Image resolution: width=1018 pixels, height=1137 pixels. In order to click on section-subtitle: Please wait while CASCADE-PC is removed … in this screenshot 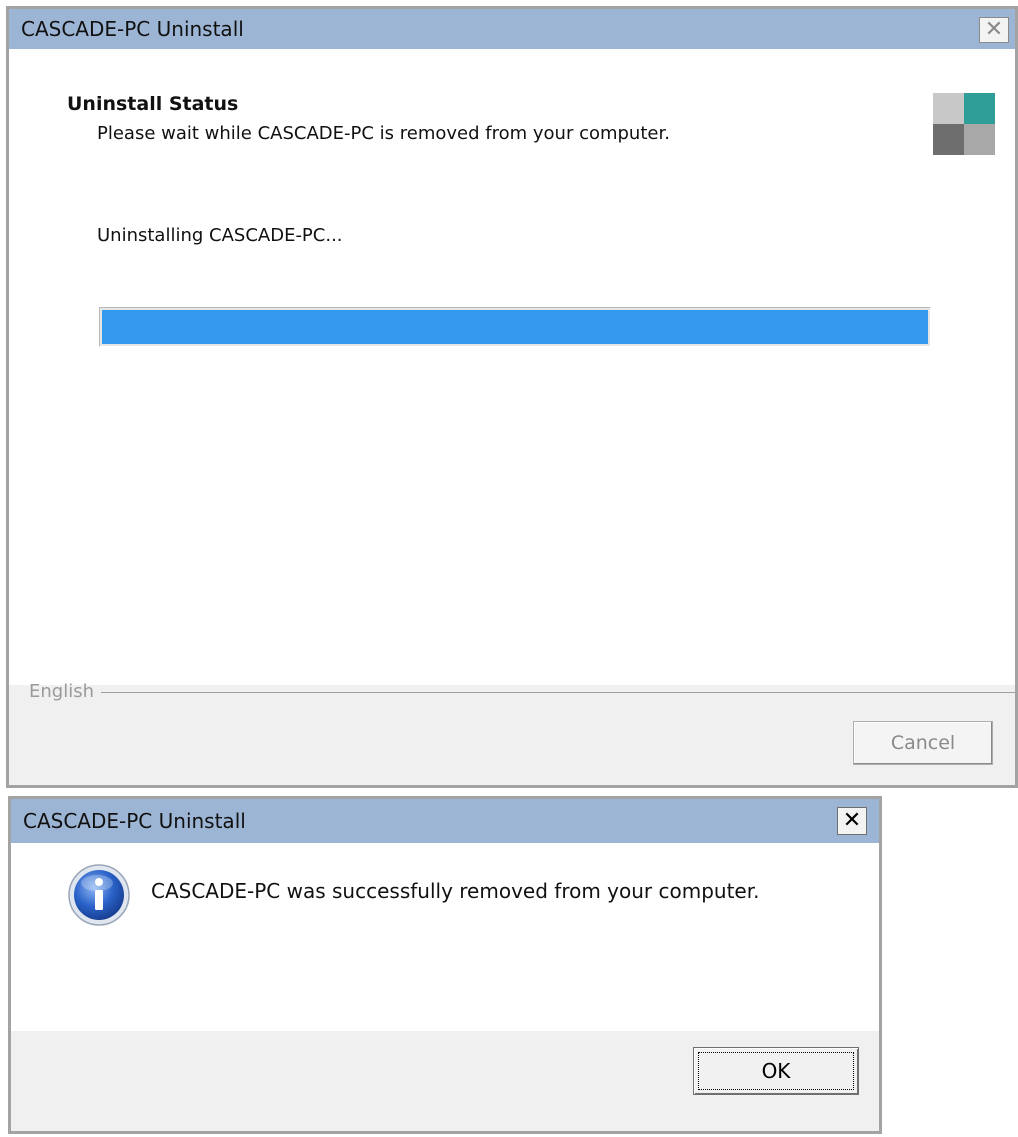, I will do `click(383, 133)`.